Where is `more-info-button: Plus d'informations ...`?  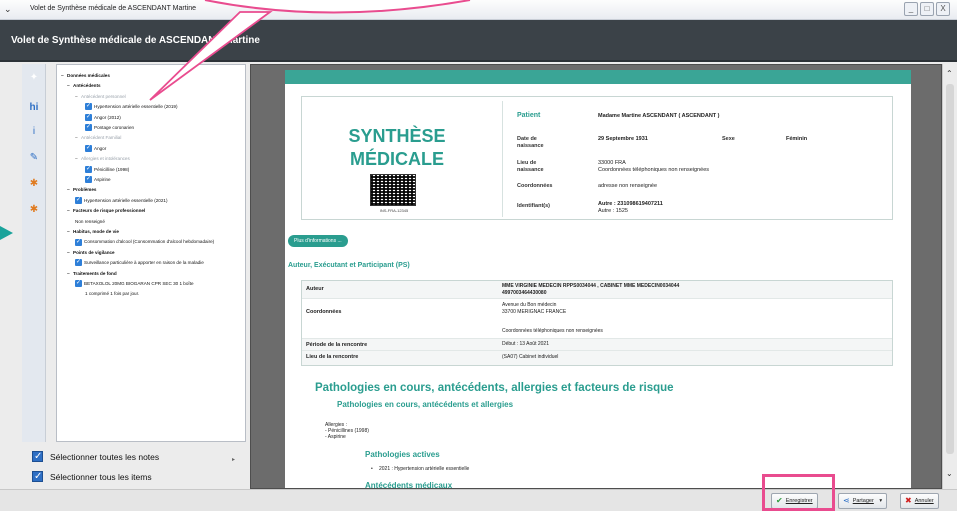 more-info-button: Plus d'informations ... is located at coordinates (318, 241).